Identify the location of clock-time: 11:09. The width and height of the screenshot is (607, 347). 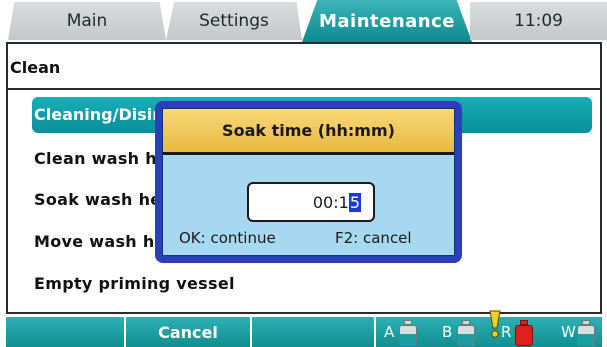
(538, 21).